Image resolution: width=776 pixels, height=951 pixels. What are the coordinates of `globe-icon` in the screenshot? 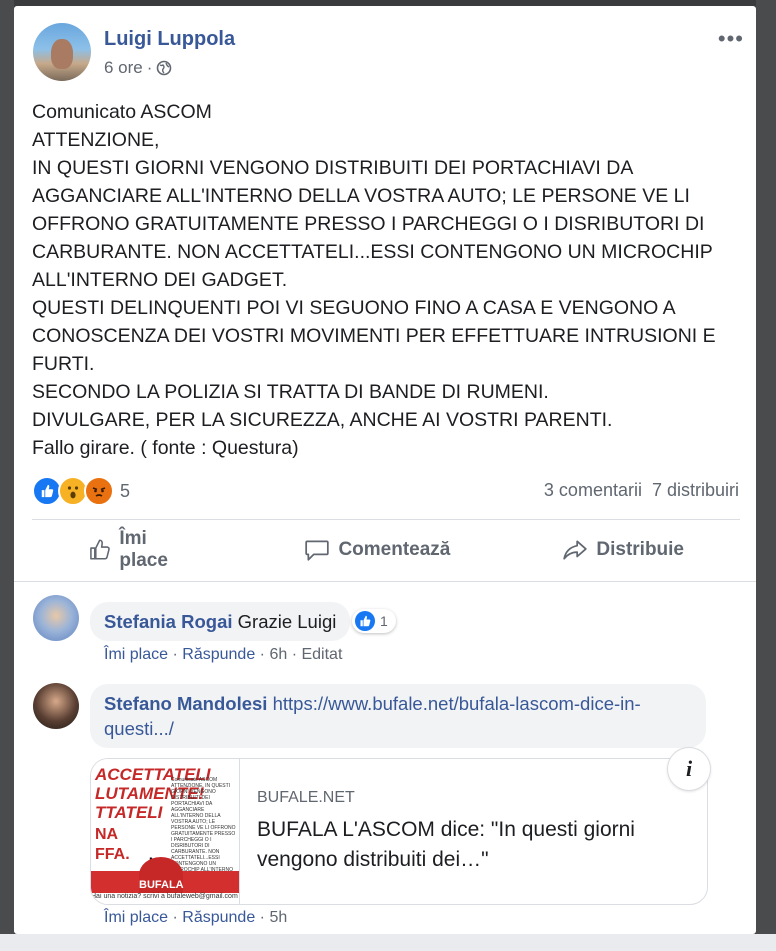 It's located at (164, 68).